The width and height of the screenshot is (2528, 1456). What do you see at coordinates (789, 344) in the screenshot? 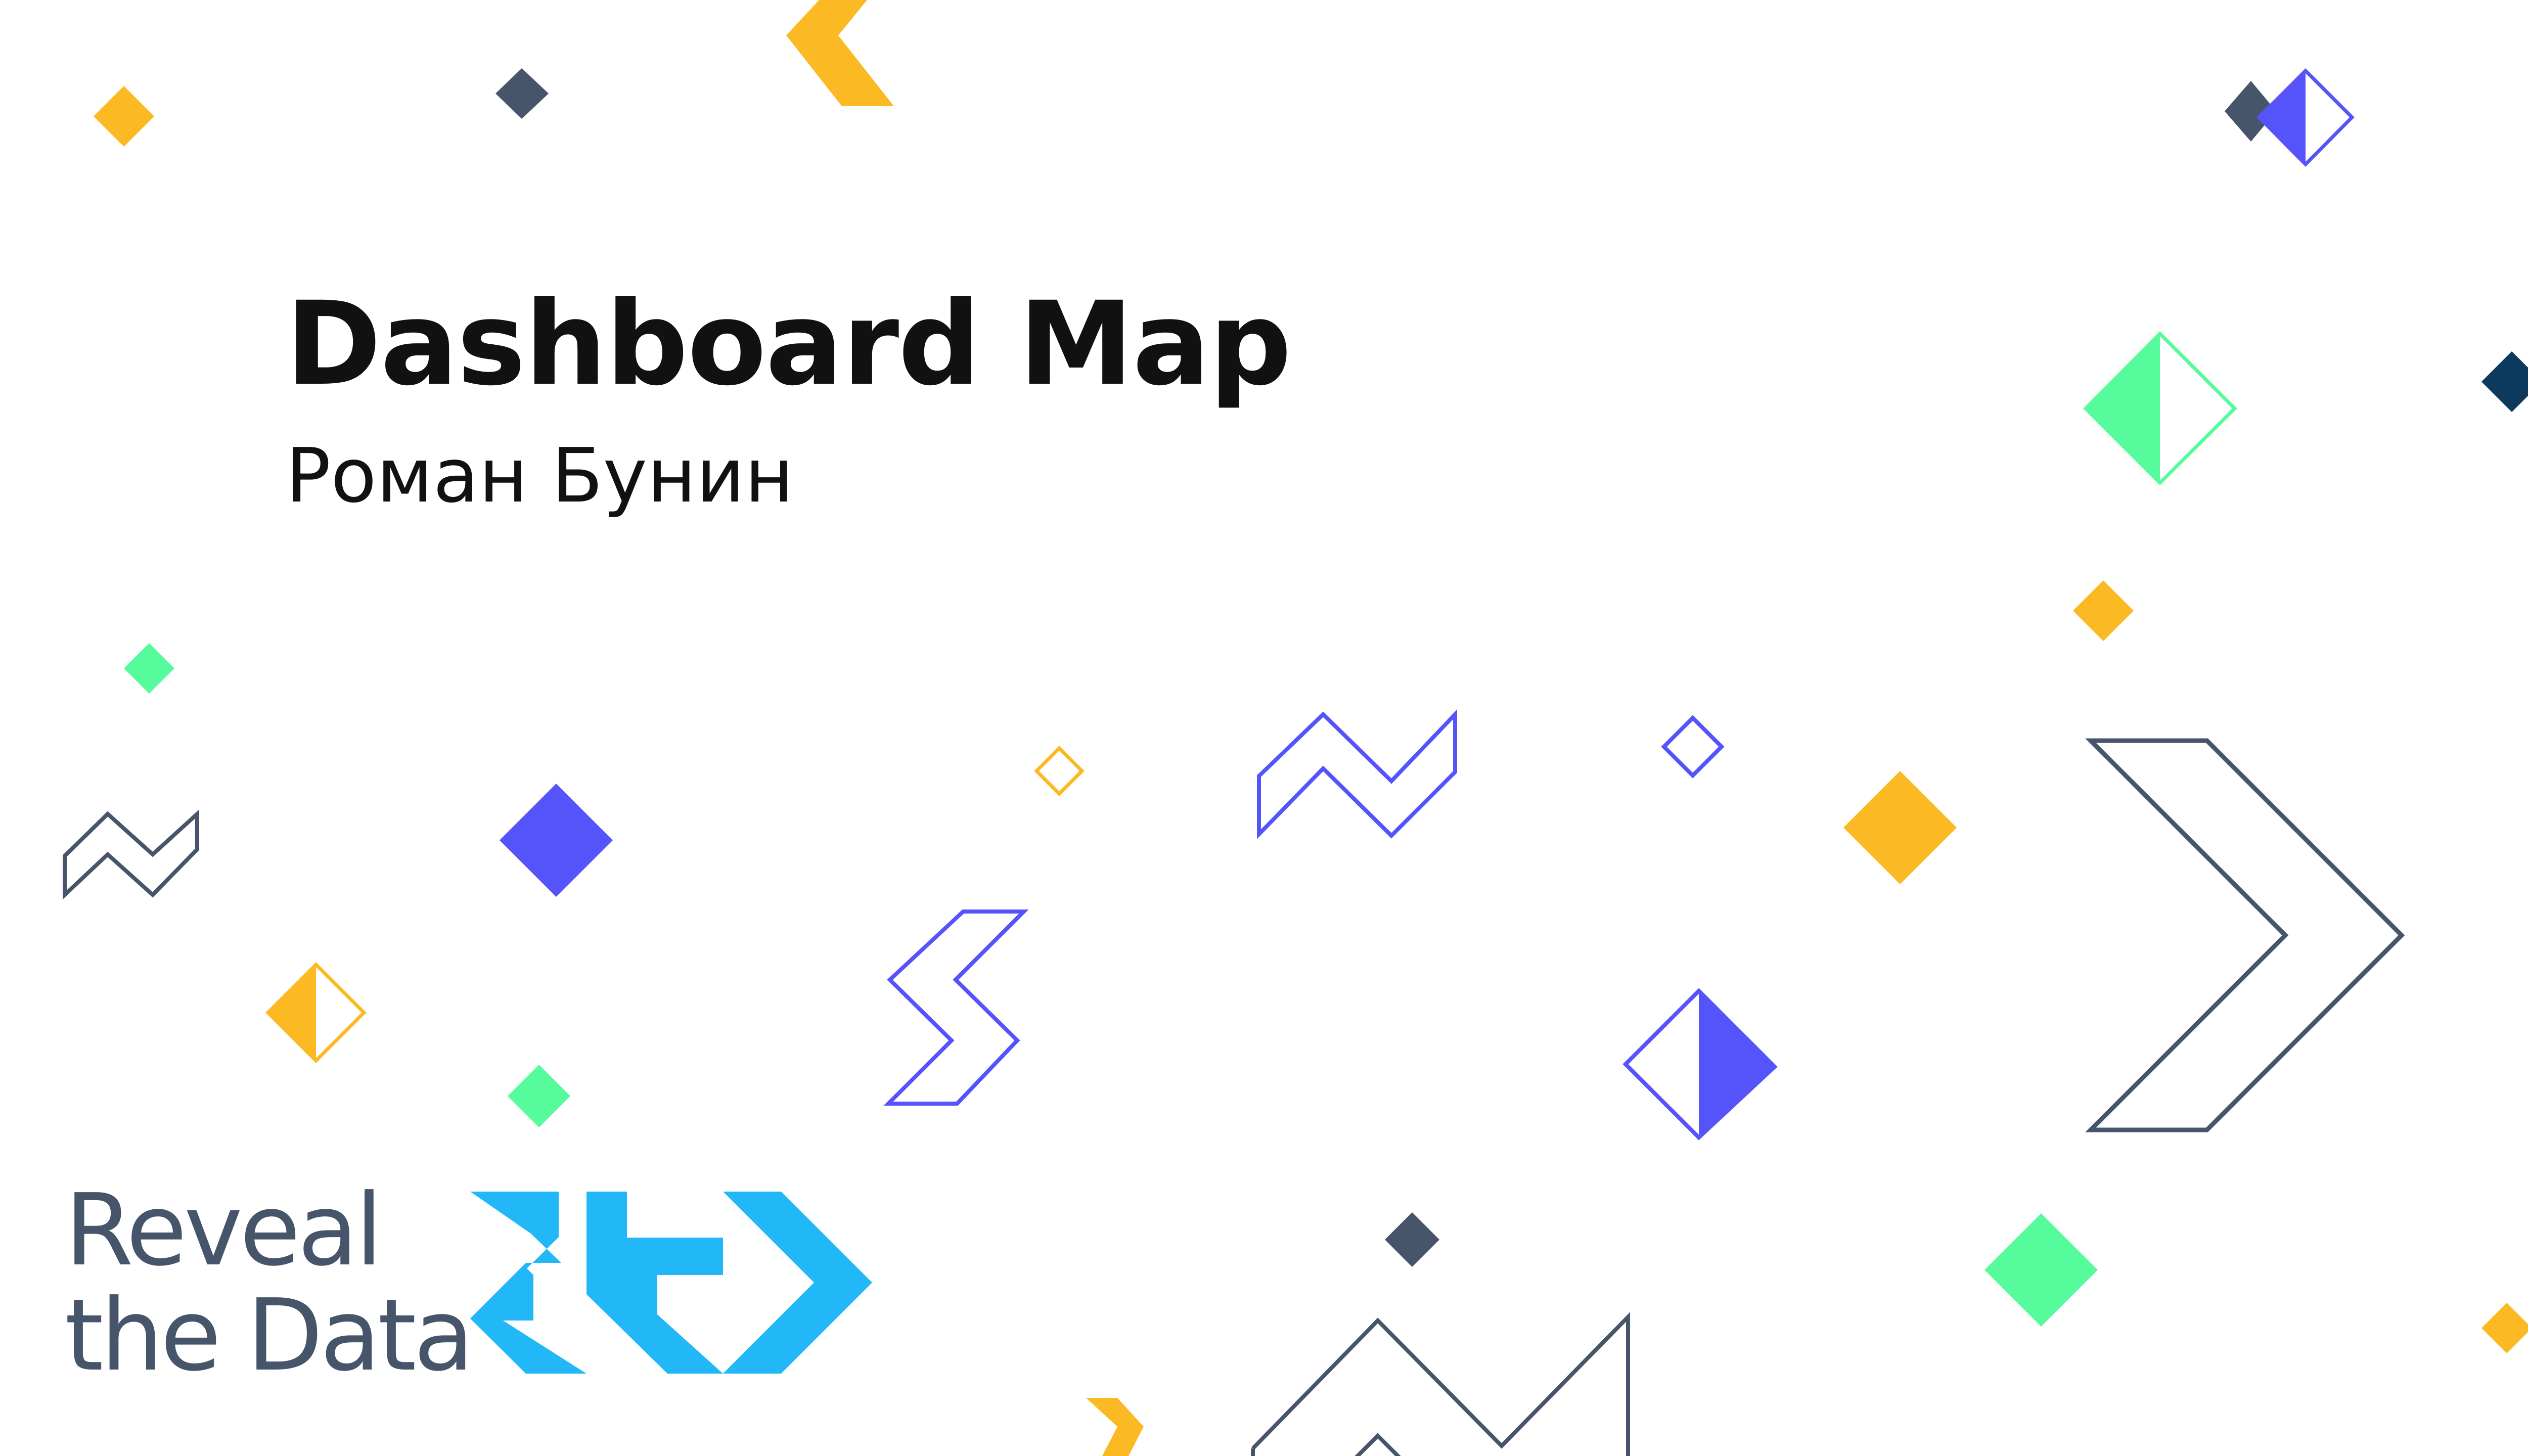
I see `slide-title: Dashboard Map` at bounding box center [789, 344].